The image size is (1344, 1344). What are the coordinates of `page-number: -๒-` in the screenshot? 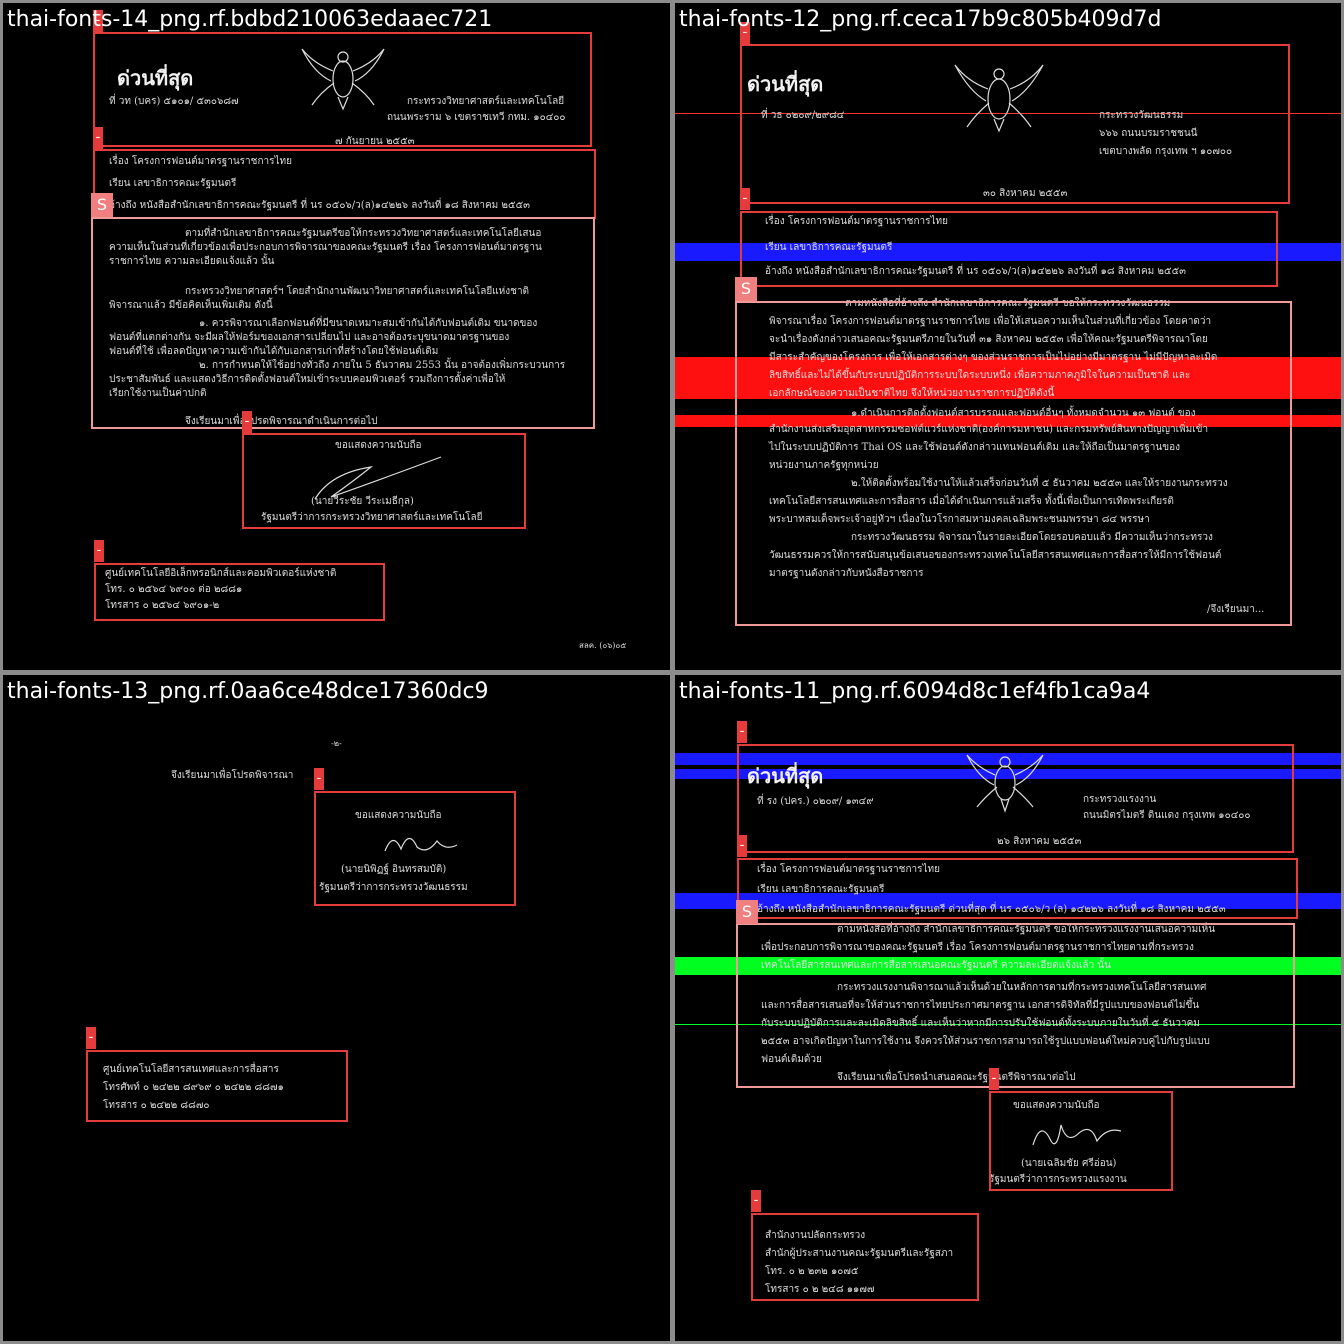 It's located at (336, 743).